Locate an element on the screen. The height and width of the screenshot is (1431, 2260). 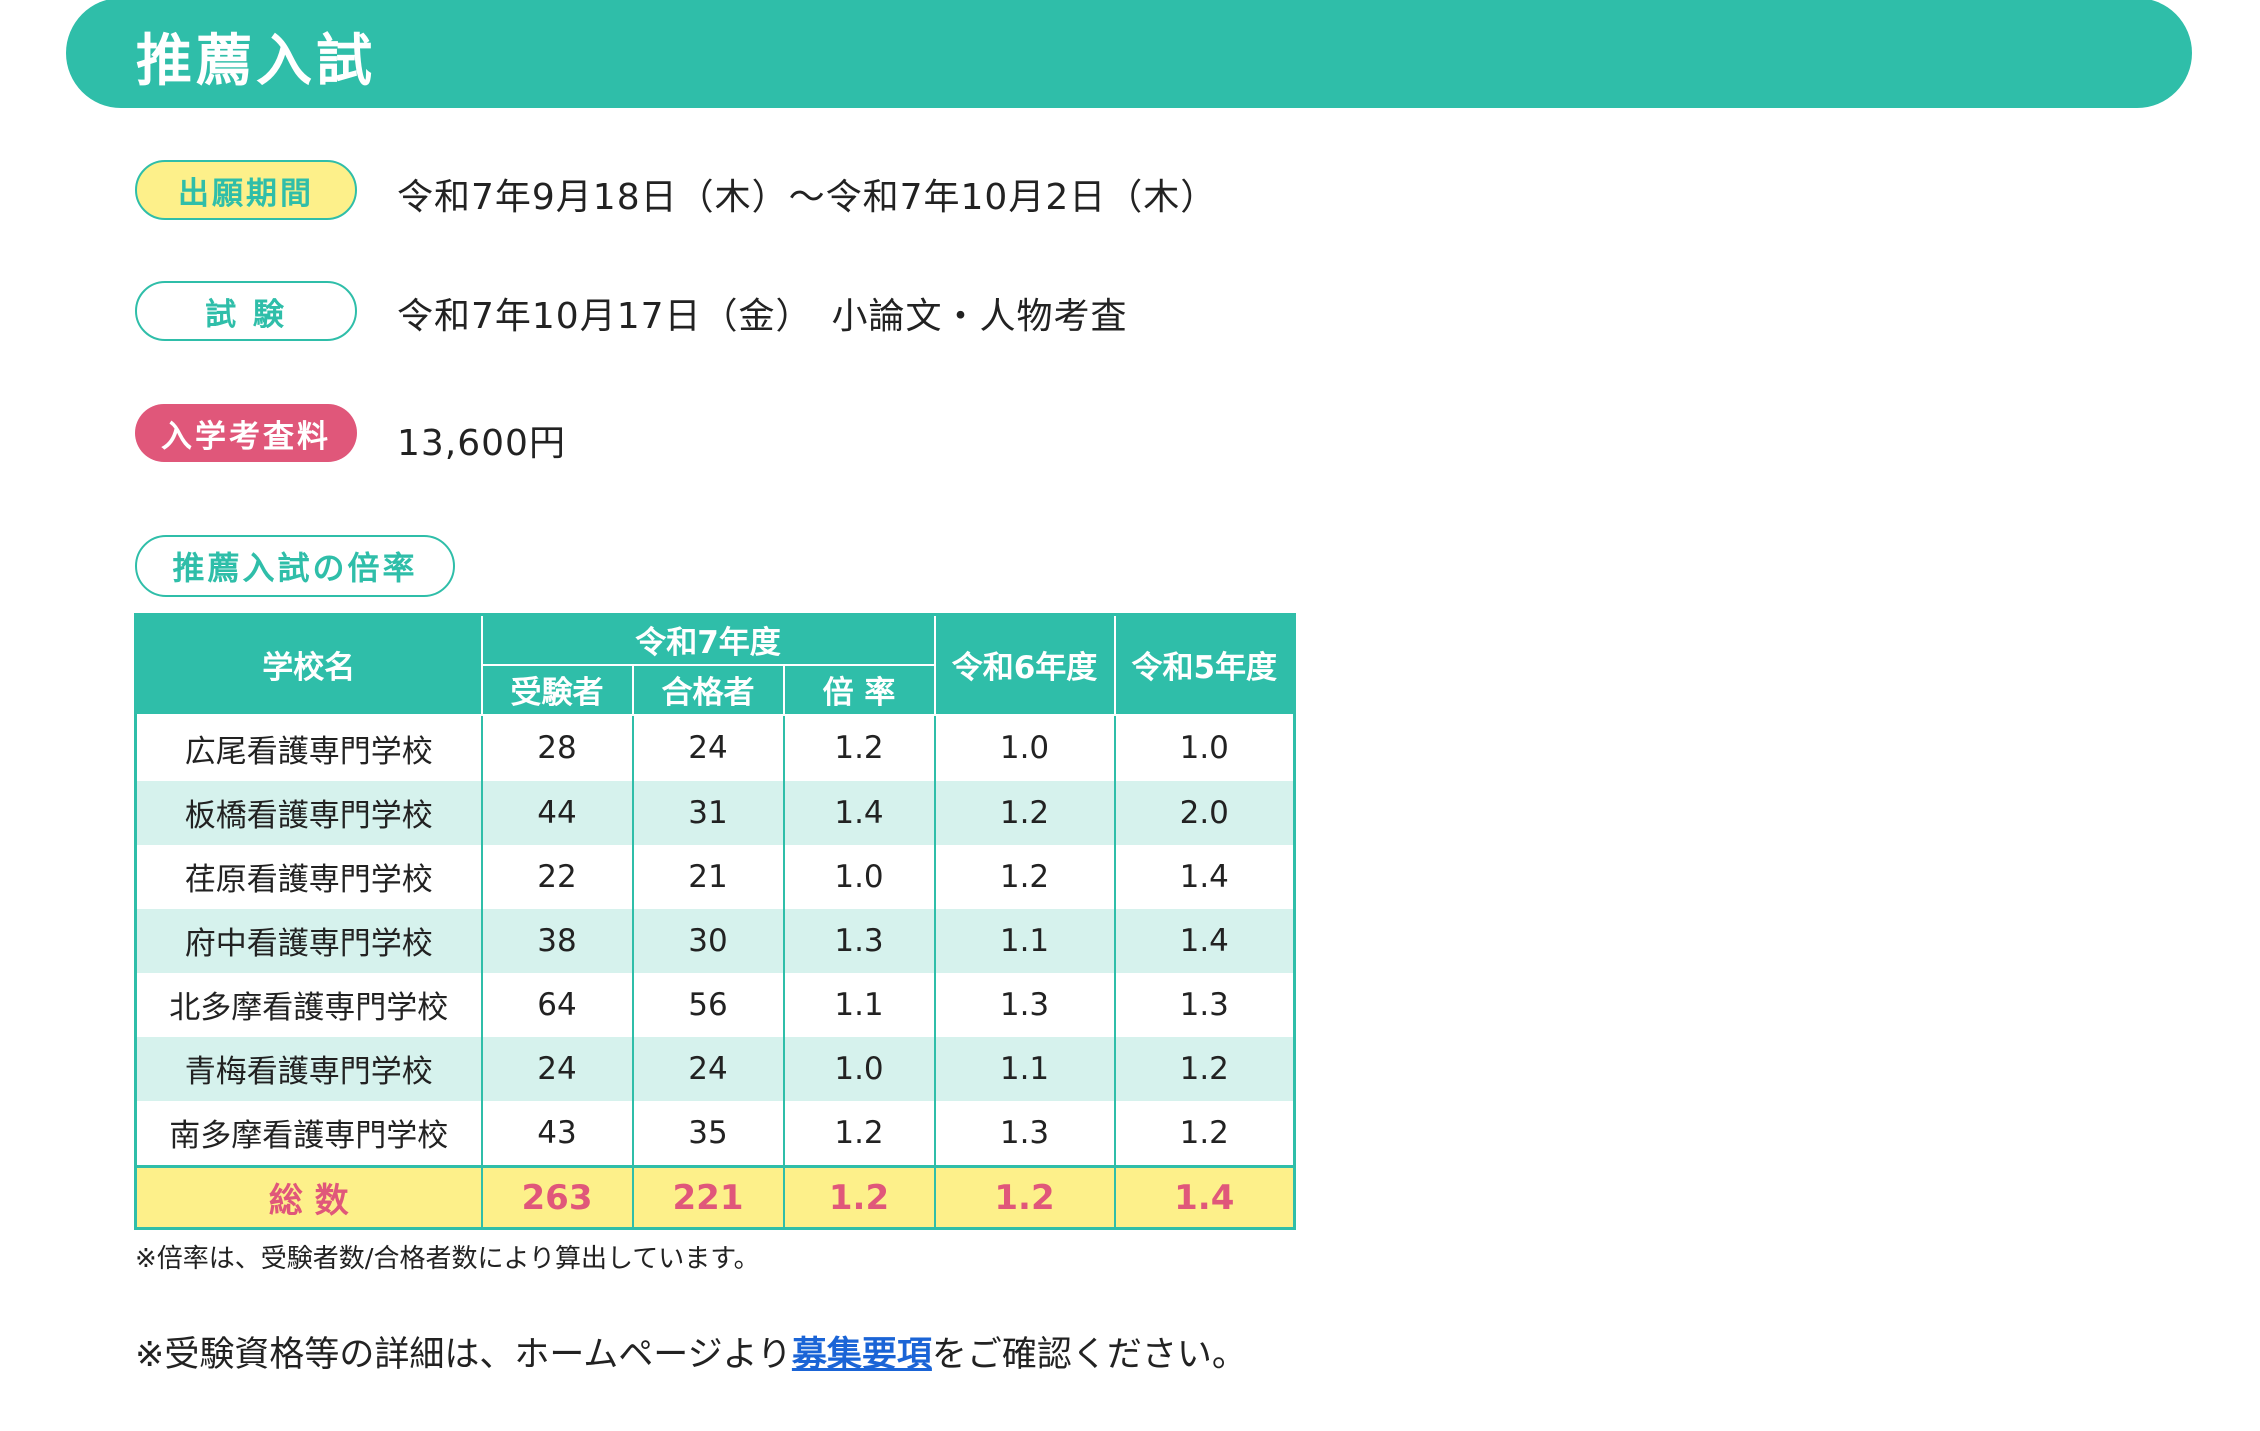
passed-cell: 35 is located at coordinates (708, 1133).